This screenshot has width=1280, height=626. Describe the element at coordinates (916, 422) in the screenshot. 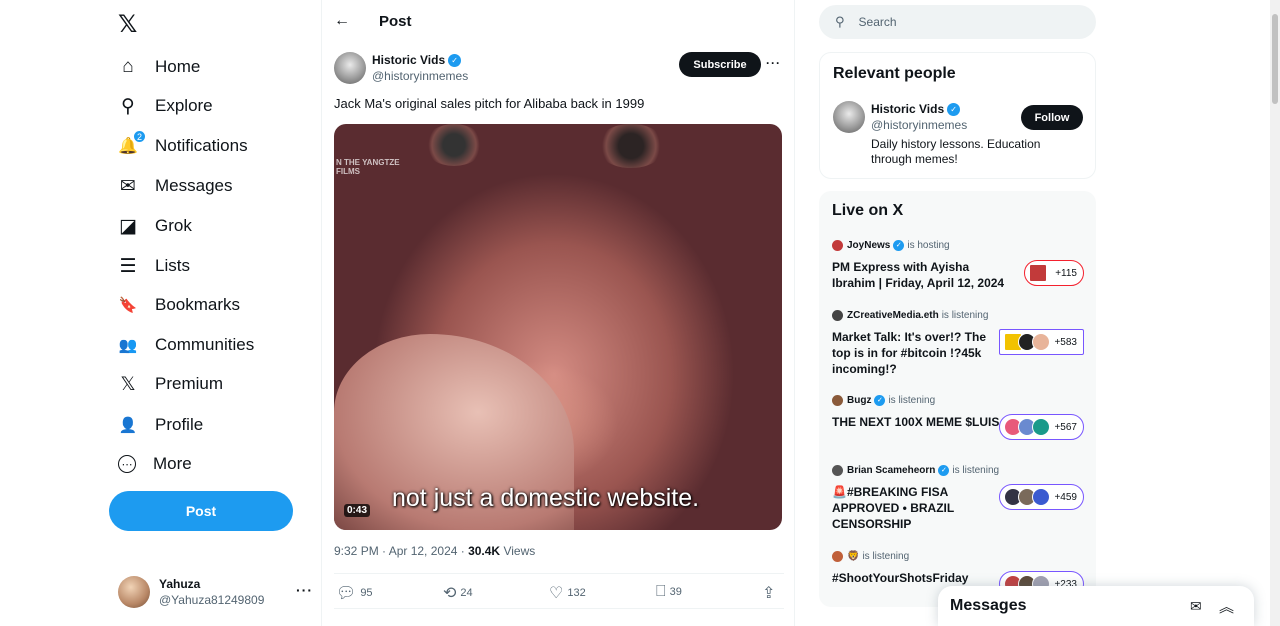

I see `space-title: THE NEXT 100X MEME $LUIS` at that location.